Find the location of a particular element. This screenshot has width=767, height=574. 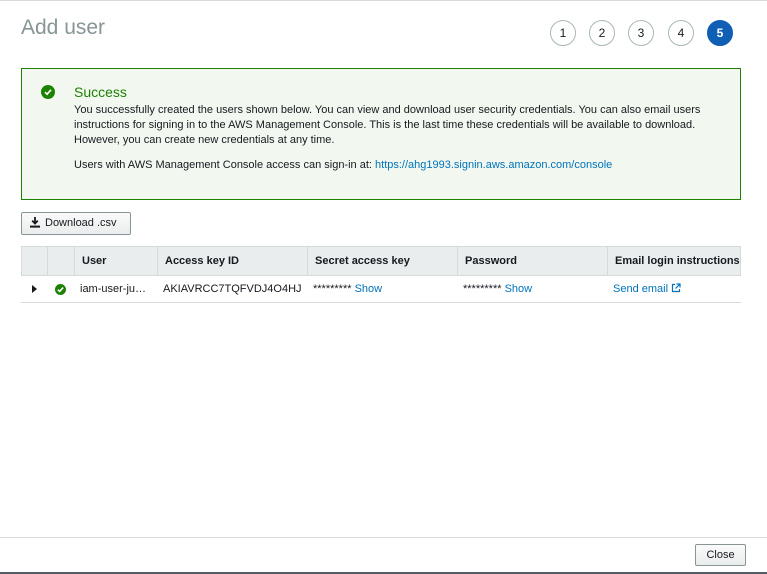

password-cell: ********* Show is located at coordinates (531, 289).